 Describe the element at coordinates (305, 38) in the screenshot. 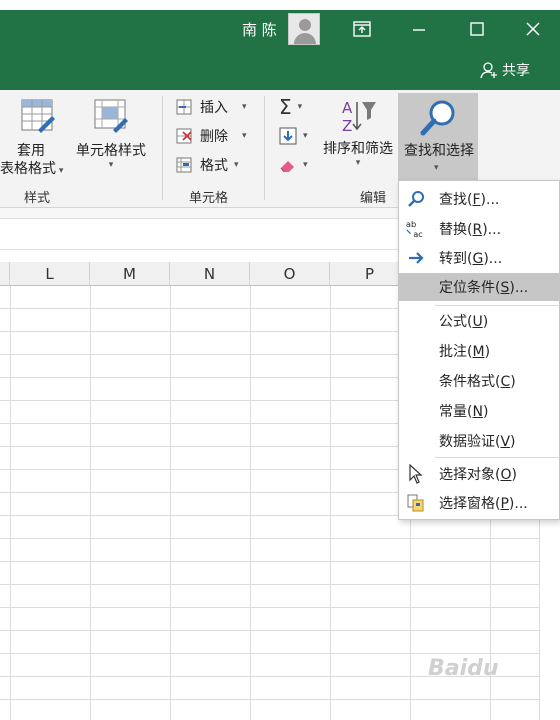

I see `avatar-body` at that location.